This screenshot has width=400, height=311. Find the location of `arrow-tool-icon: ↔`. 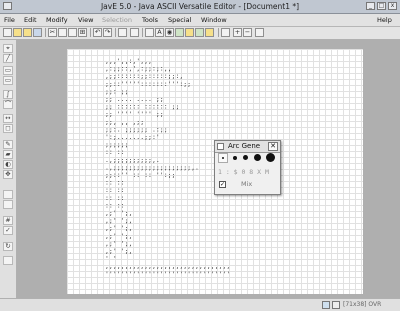

arrow-tool-icon: ↔ is located at coordinates (8, 118).